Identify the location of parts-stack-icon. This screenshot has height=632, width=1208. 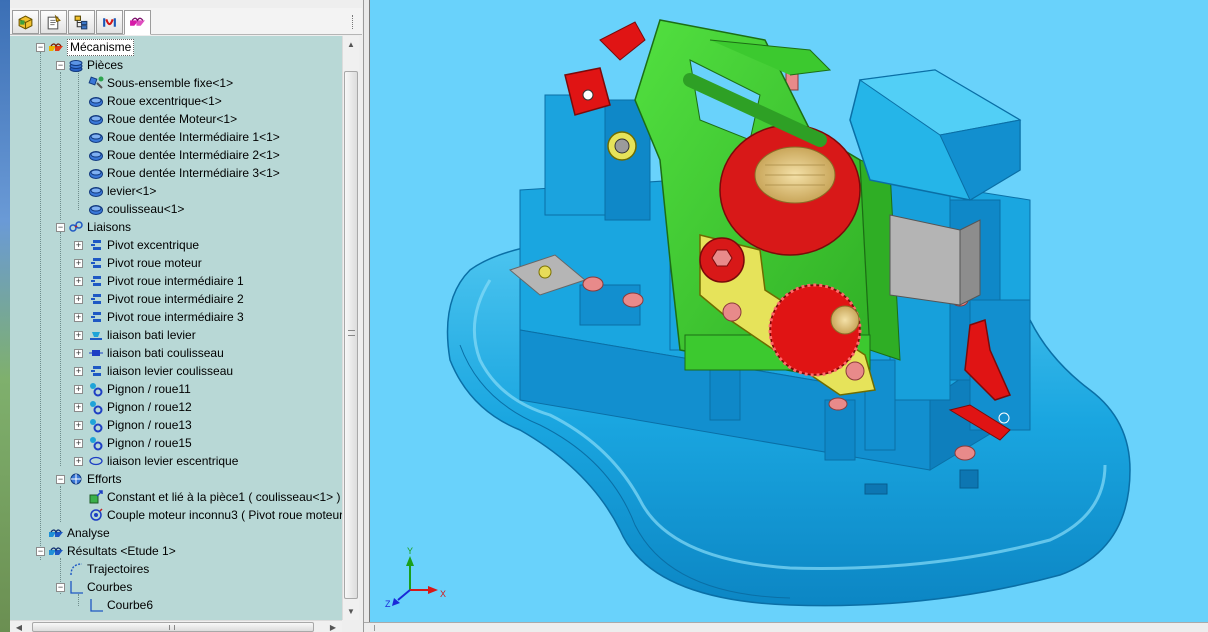
(76, 65).